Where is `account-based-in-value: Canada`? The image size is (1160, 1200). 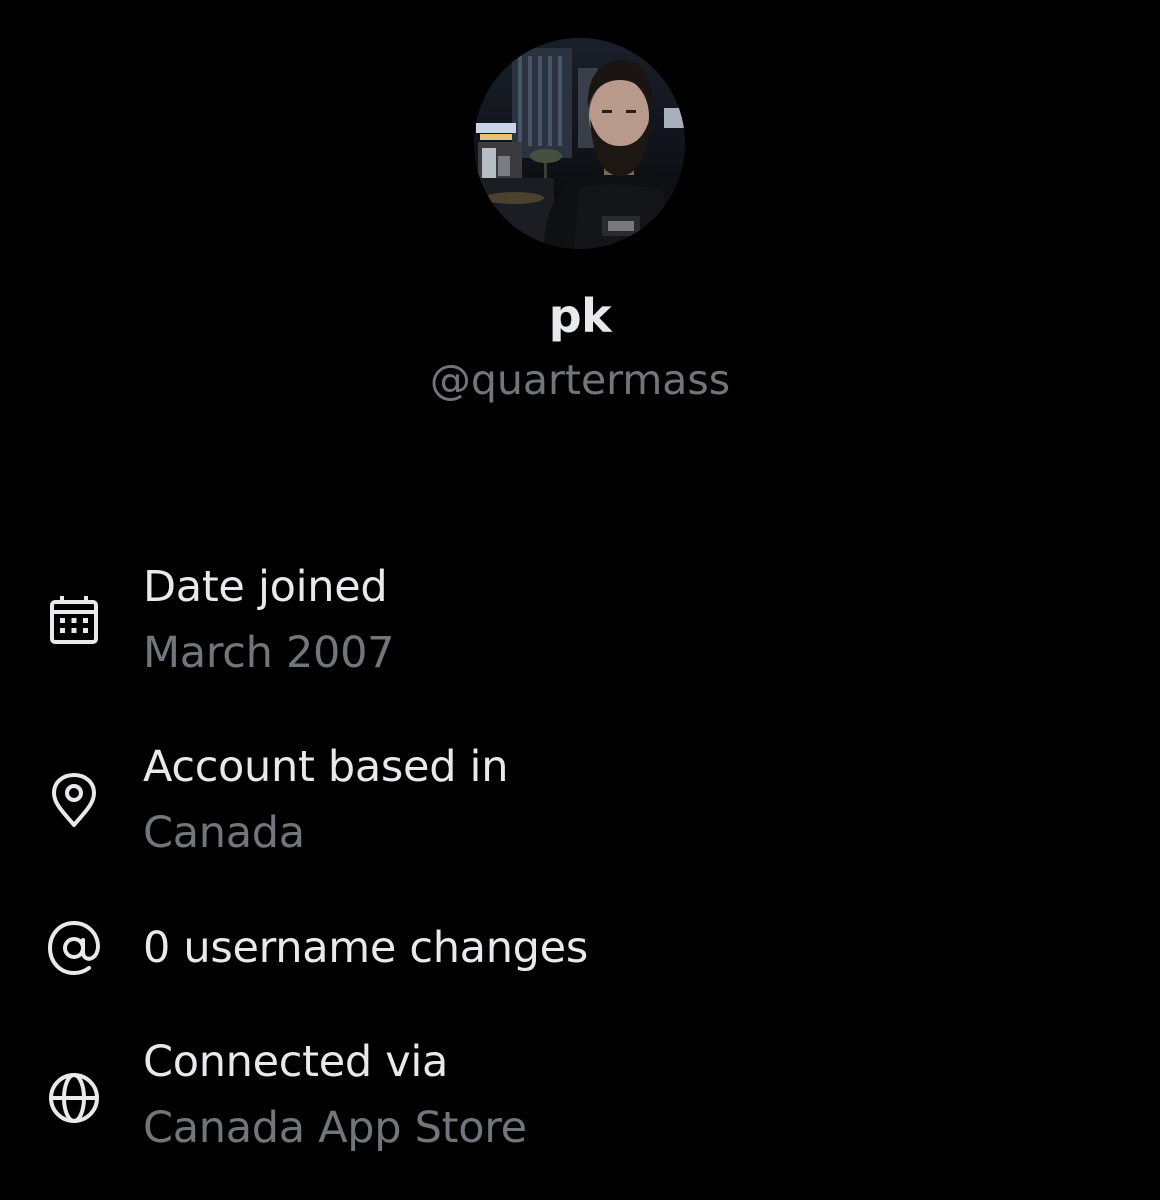
account-based-in-value: Canada is located at coordinates (224, 833).